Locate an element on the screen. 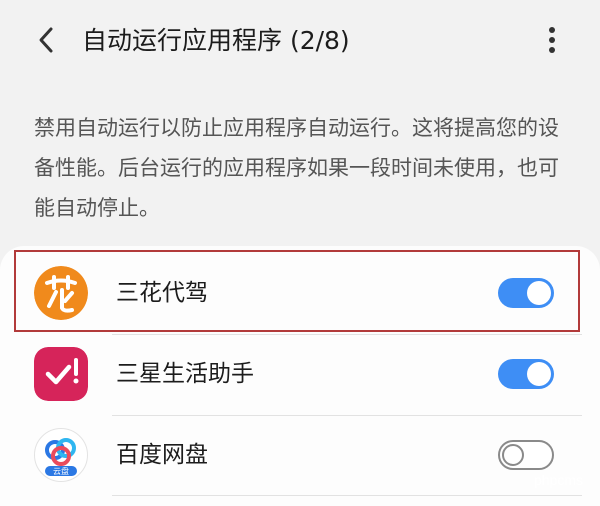 Image resolution: width=600 pixels, height=506 pixels. chevron-left-icon is located at coordinates (46, 40).